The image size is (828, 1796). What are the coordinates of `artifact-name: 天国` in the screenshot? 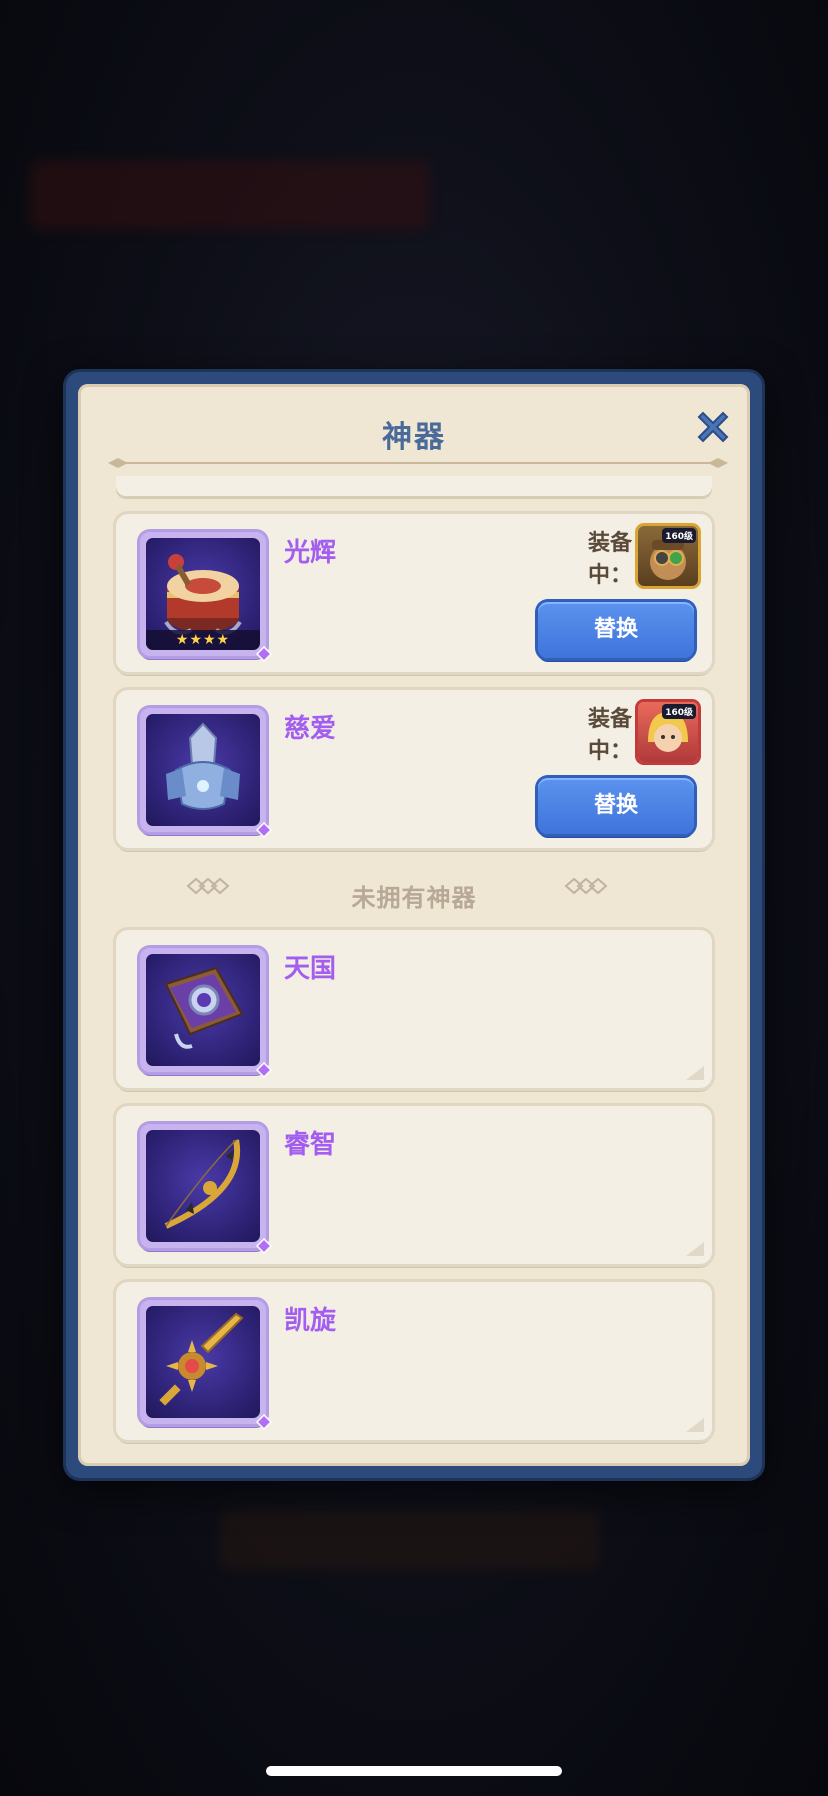 It's located at (310, 969).